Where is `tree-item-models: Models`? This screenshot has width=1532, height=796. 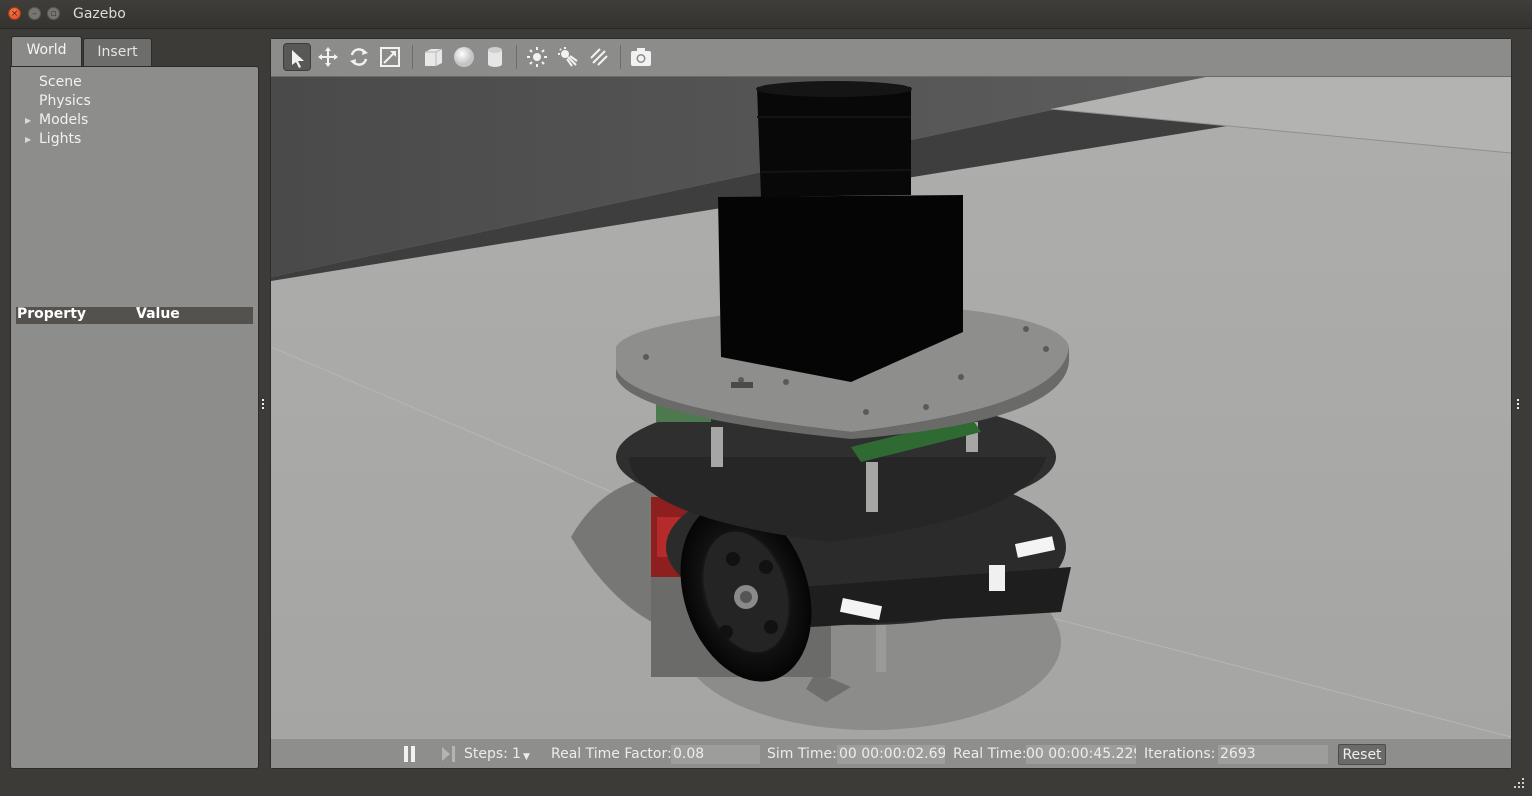 tree-item-models: Models is located at coordinates (63, 120).